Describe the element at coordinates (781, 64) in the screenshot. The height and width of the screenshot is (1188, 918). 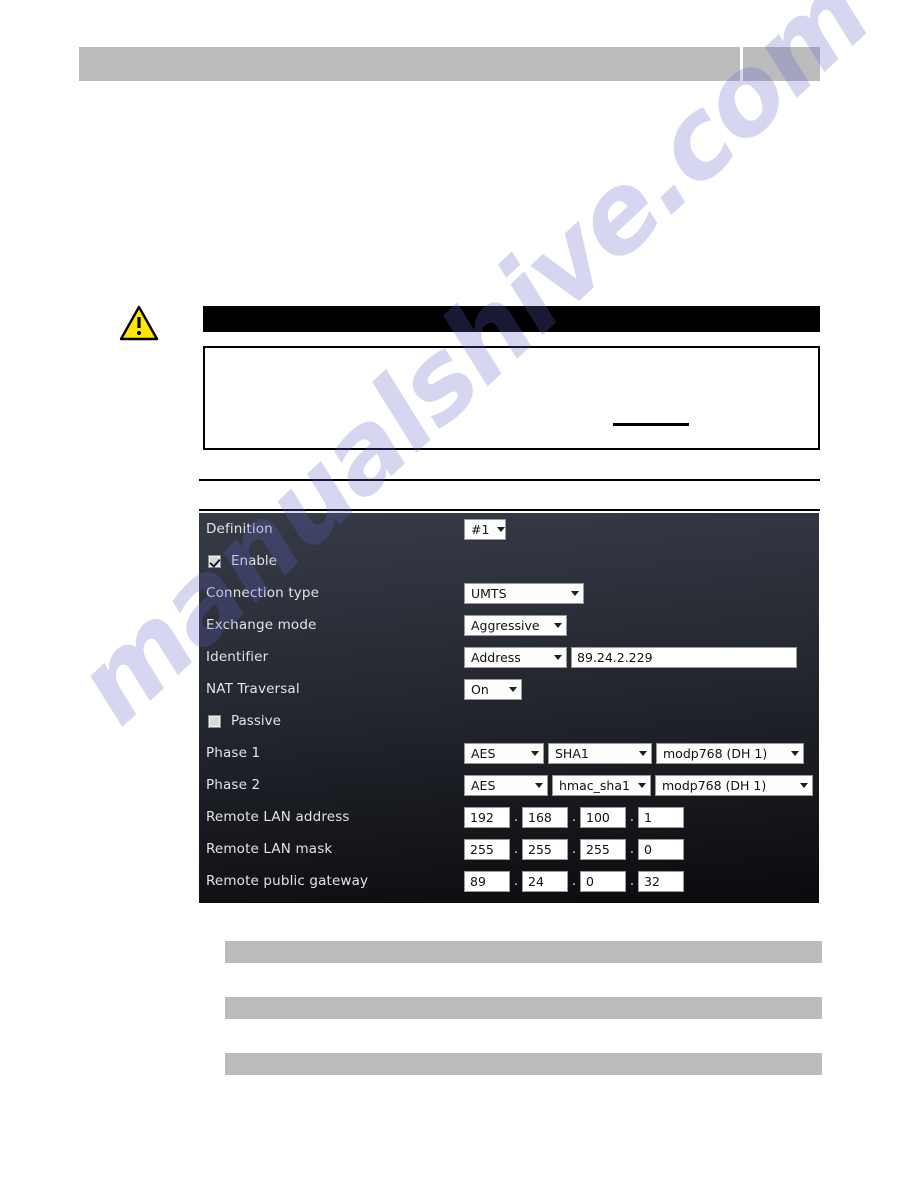
I see `page-header-right-block` at that location.